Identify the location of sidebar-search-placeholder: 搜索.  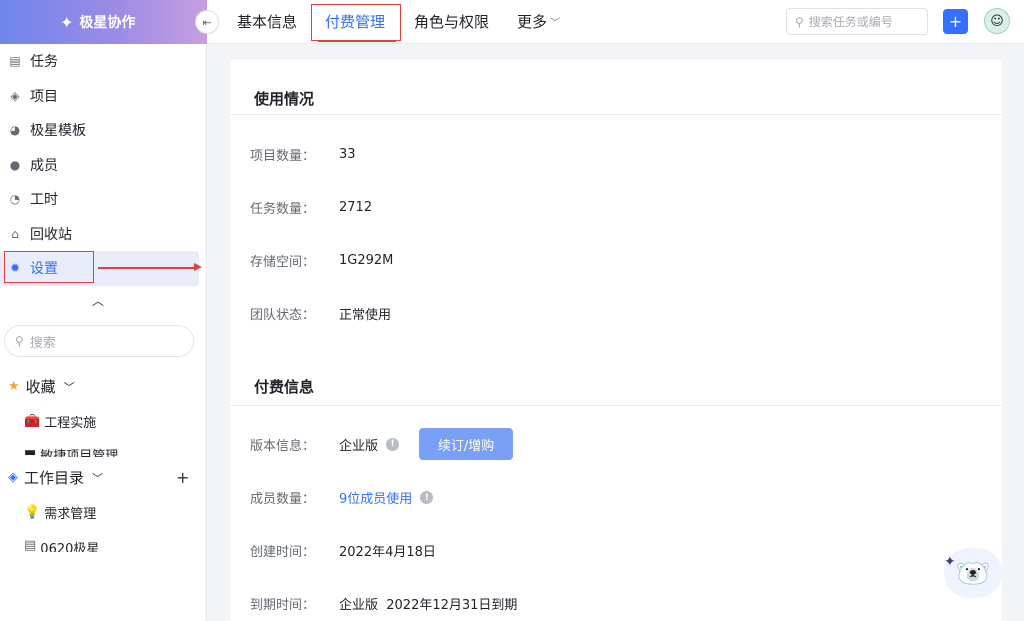
(42, 343).